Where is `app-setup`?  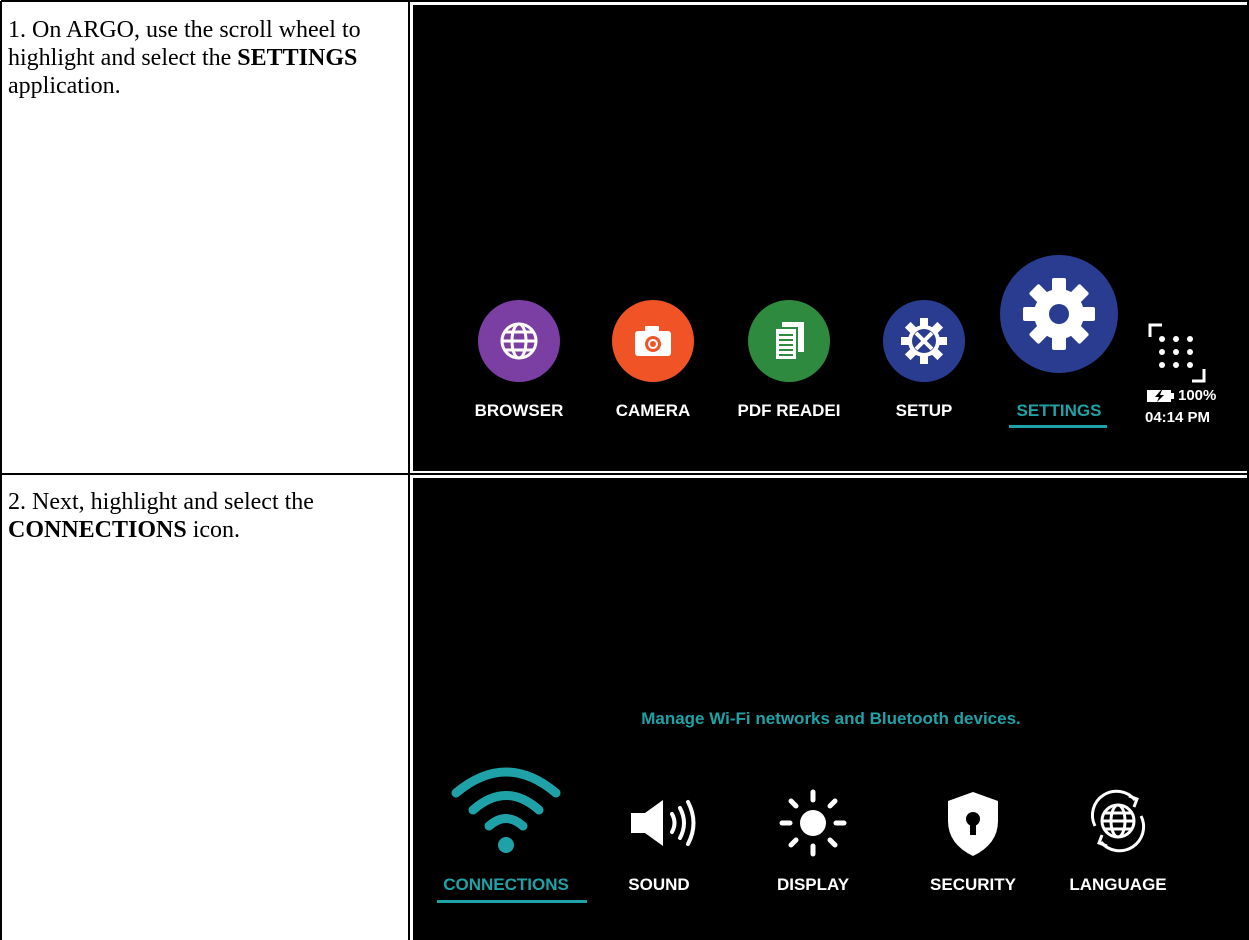
app-setup is located at coordinates (924, 341).